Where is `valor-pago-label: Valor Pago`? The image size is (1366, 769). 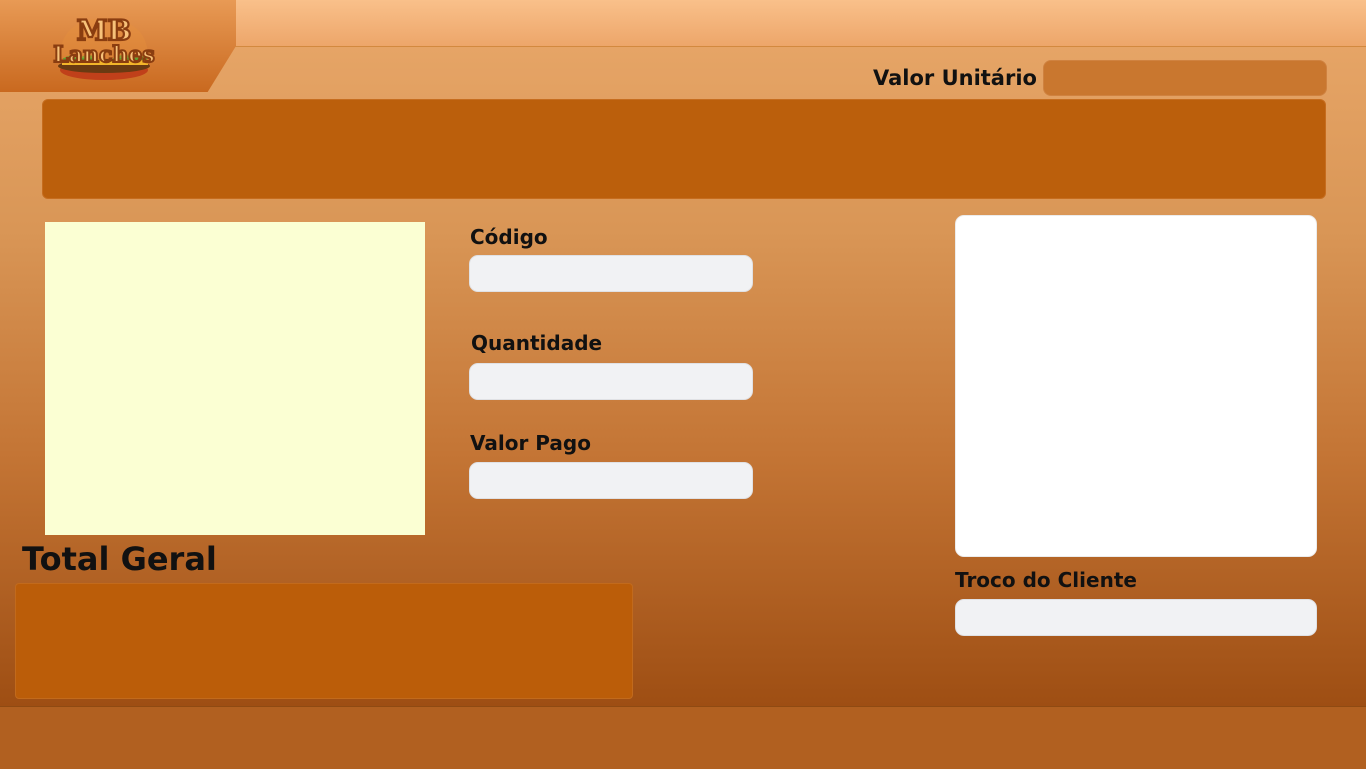 valor-pago-label: Valor Pago is located at coordinates (530, 443).